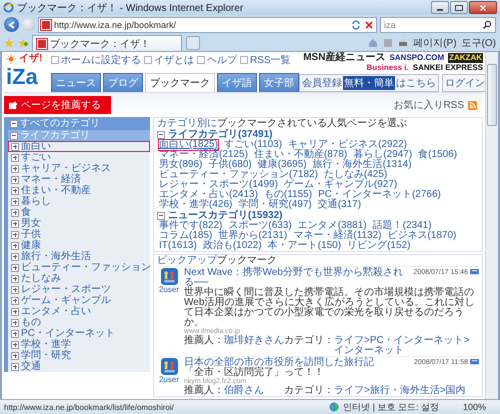 This screenshot has height=414, width=500. Describe the element at coordinates (96, 60) in the screenshot. I see `header-link: ホームに設定する` at that location.